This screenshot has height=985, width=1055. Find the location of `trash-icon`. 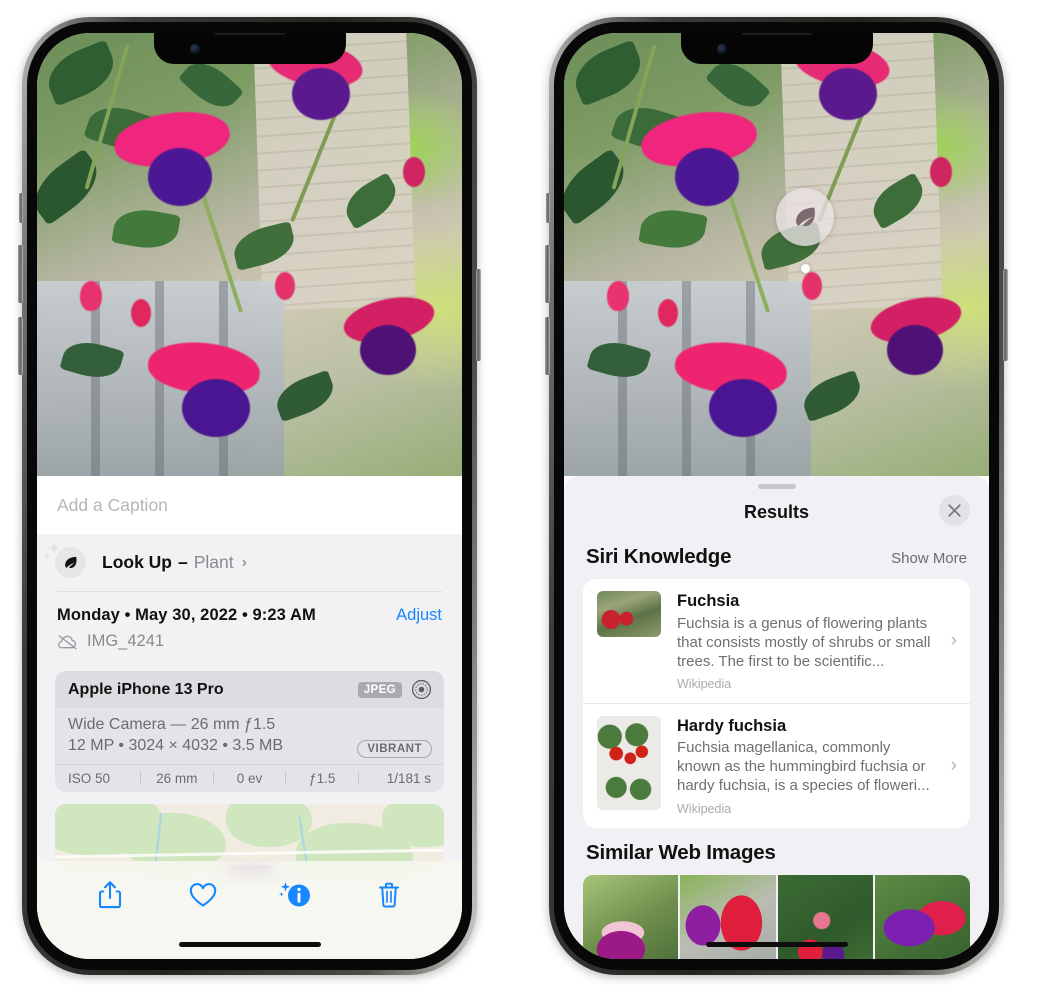

trash-icon is located at coordinates (389, 895).